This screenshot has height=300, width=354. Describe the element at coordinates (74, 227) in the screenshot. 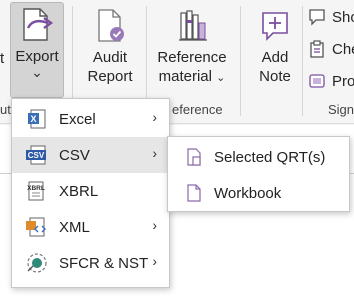

I see `menu-item-label: XML` at that location.